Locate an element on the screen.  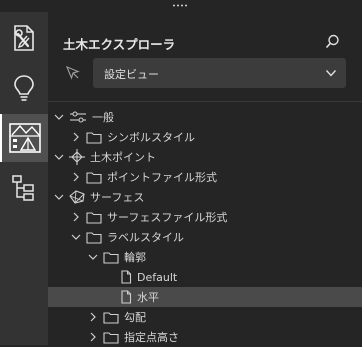
crosshair-point-icon is located at coordinates (77, 157).